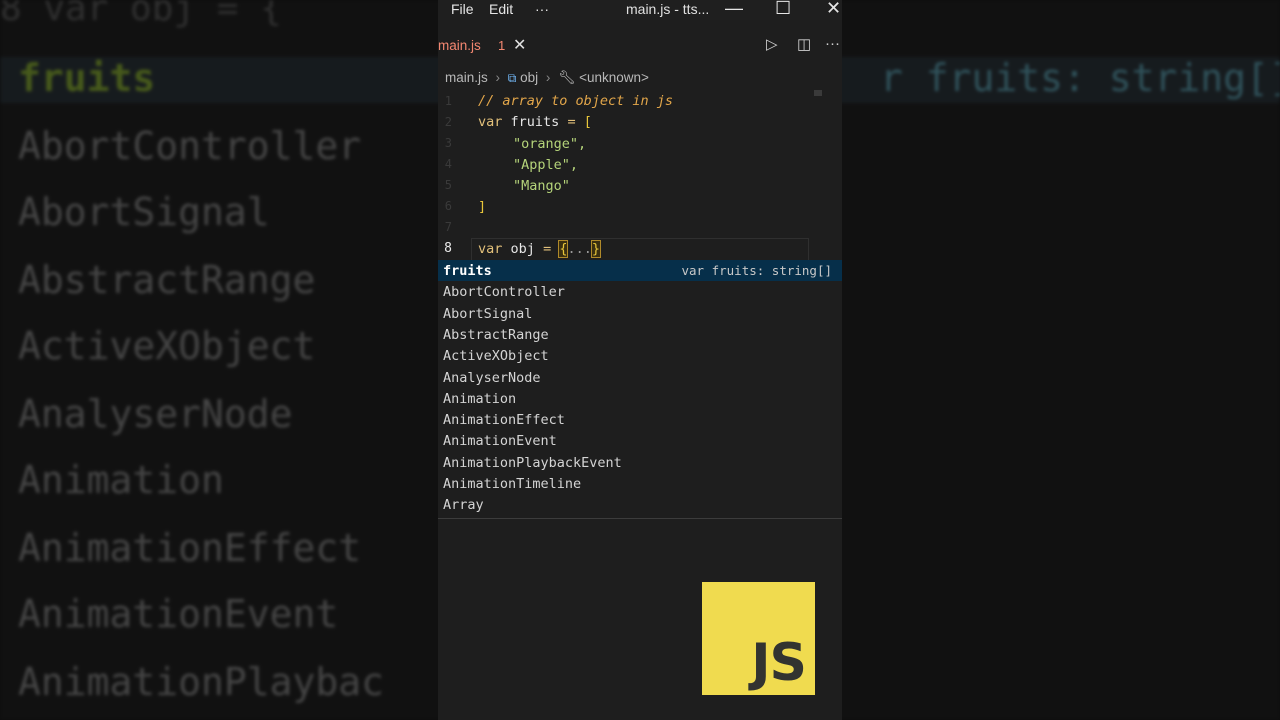 This screenshot has height=720, width=1280. I want to click on code-line-4: "Apple",, so click(545, 165).